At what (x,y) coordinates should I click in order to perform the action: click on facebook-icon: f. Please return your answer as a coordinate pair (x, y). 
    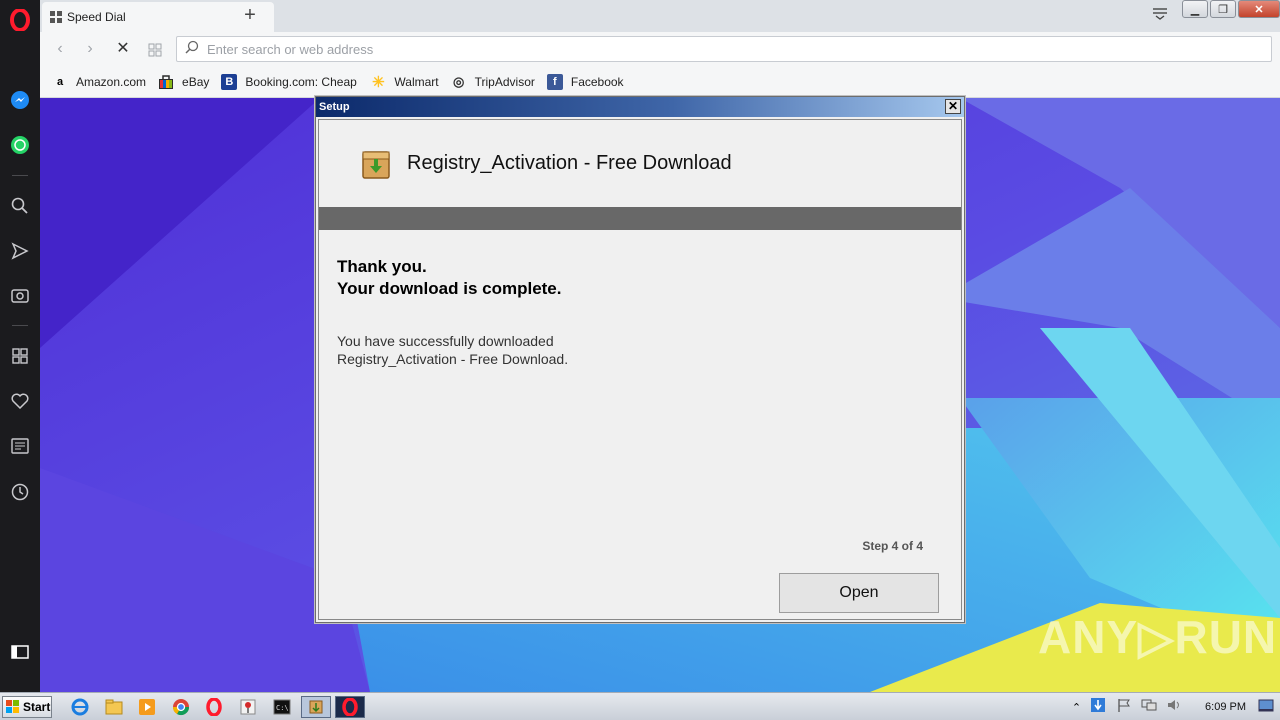
    Looking at the image, I should click on (554, 81).